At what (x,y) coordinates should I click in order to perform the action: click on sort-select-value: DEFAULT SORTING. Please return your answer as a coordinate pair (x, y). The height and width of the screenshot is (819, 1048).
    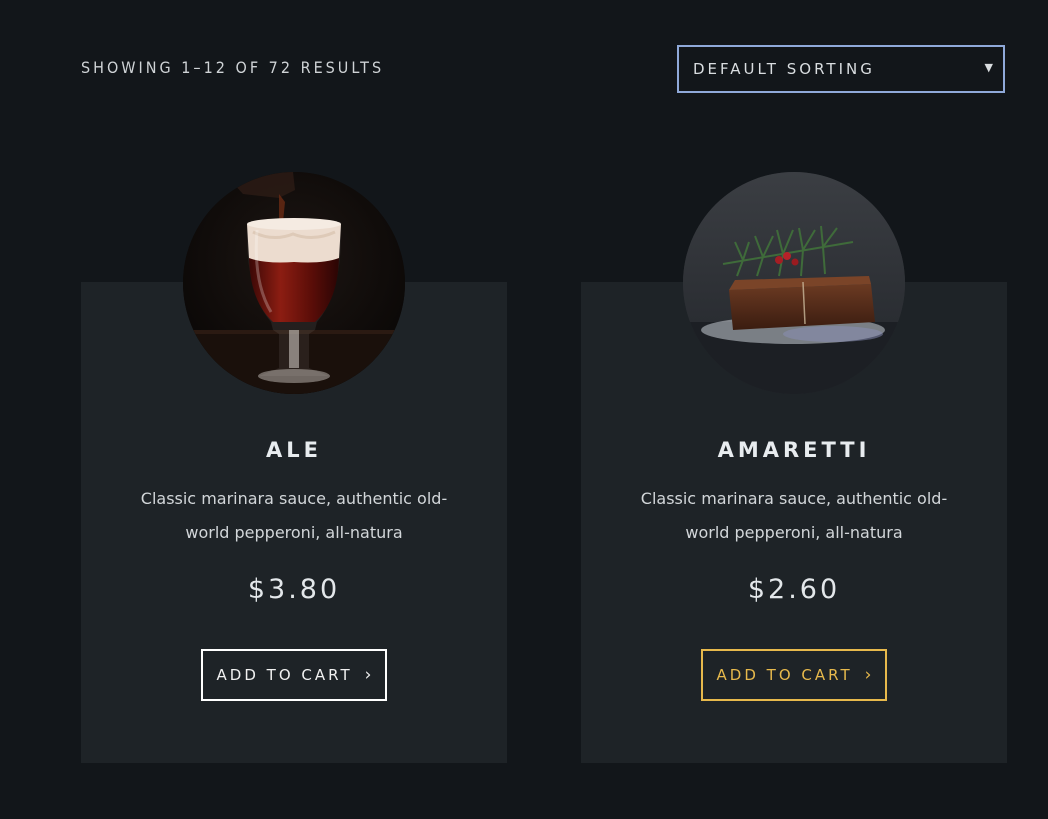
    Looking at the image, I should click on (784, 69).